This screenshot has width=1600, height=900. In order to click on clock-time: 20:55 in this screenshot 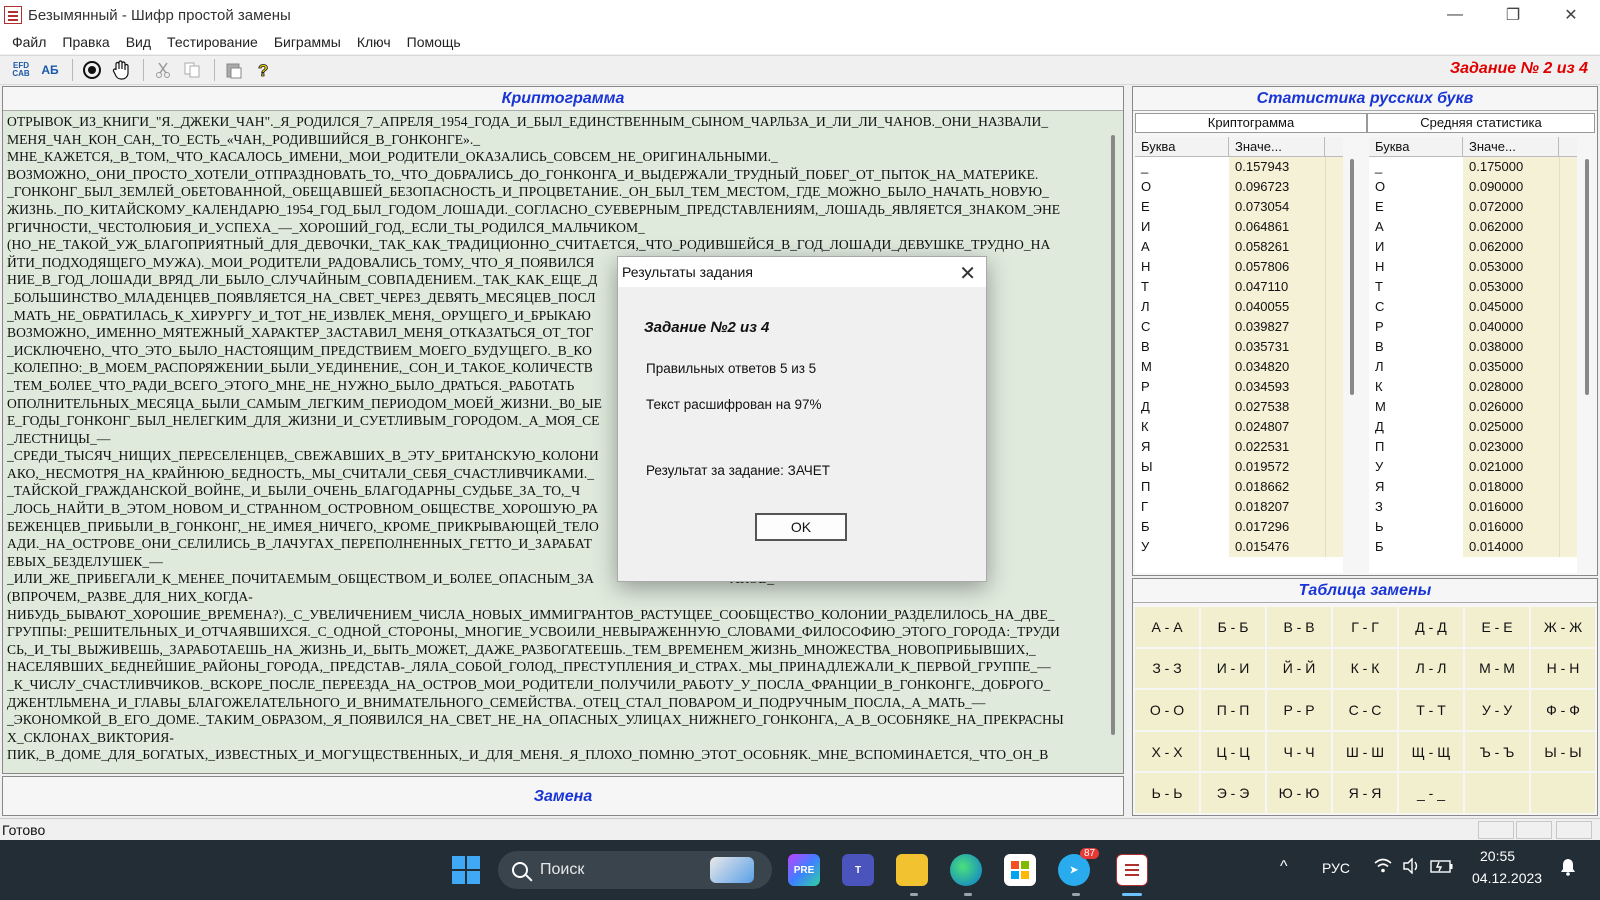, I will do `click(1497, 856)`.